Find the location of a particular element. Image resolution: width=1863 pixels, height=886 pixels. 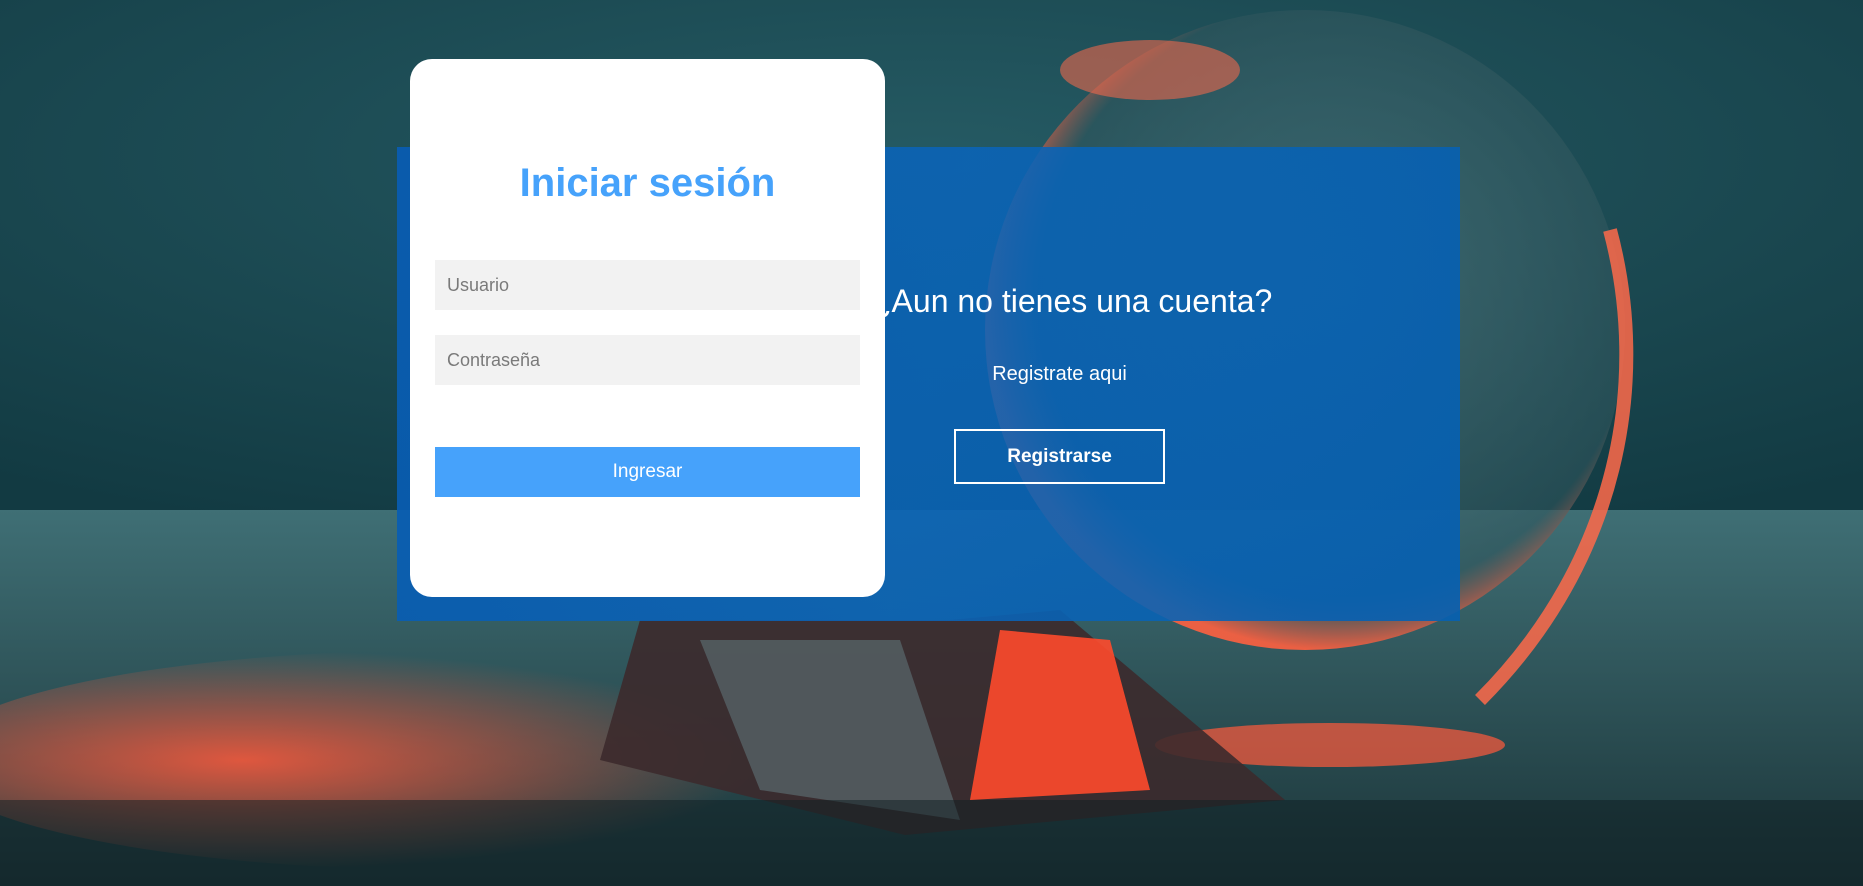

login-submit-button: Ingresar is located at coordinates (647, 472).